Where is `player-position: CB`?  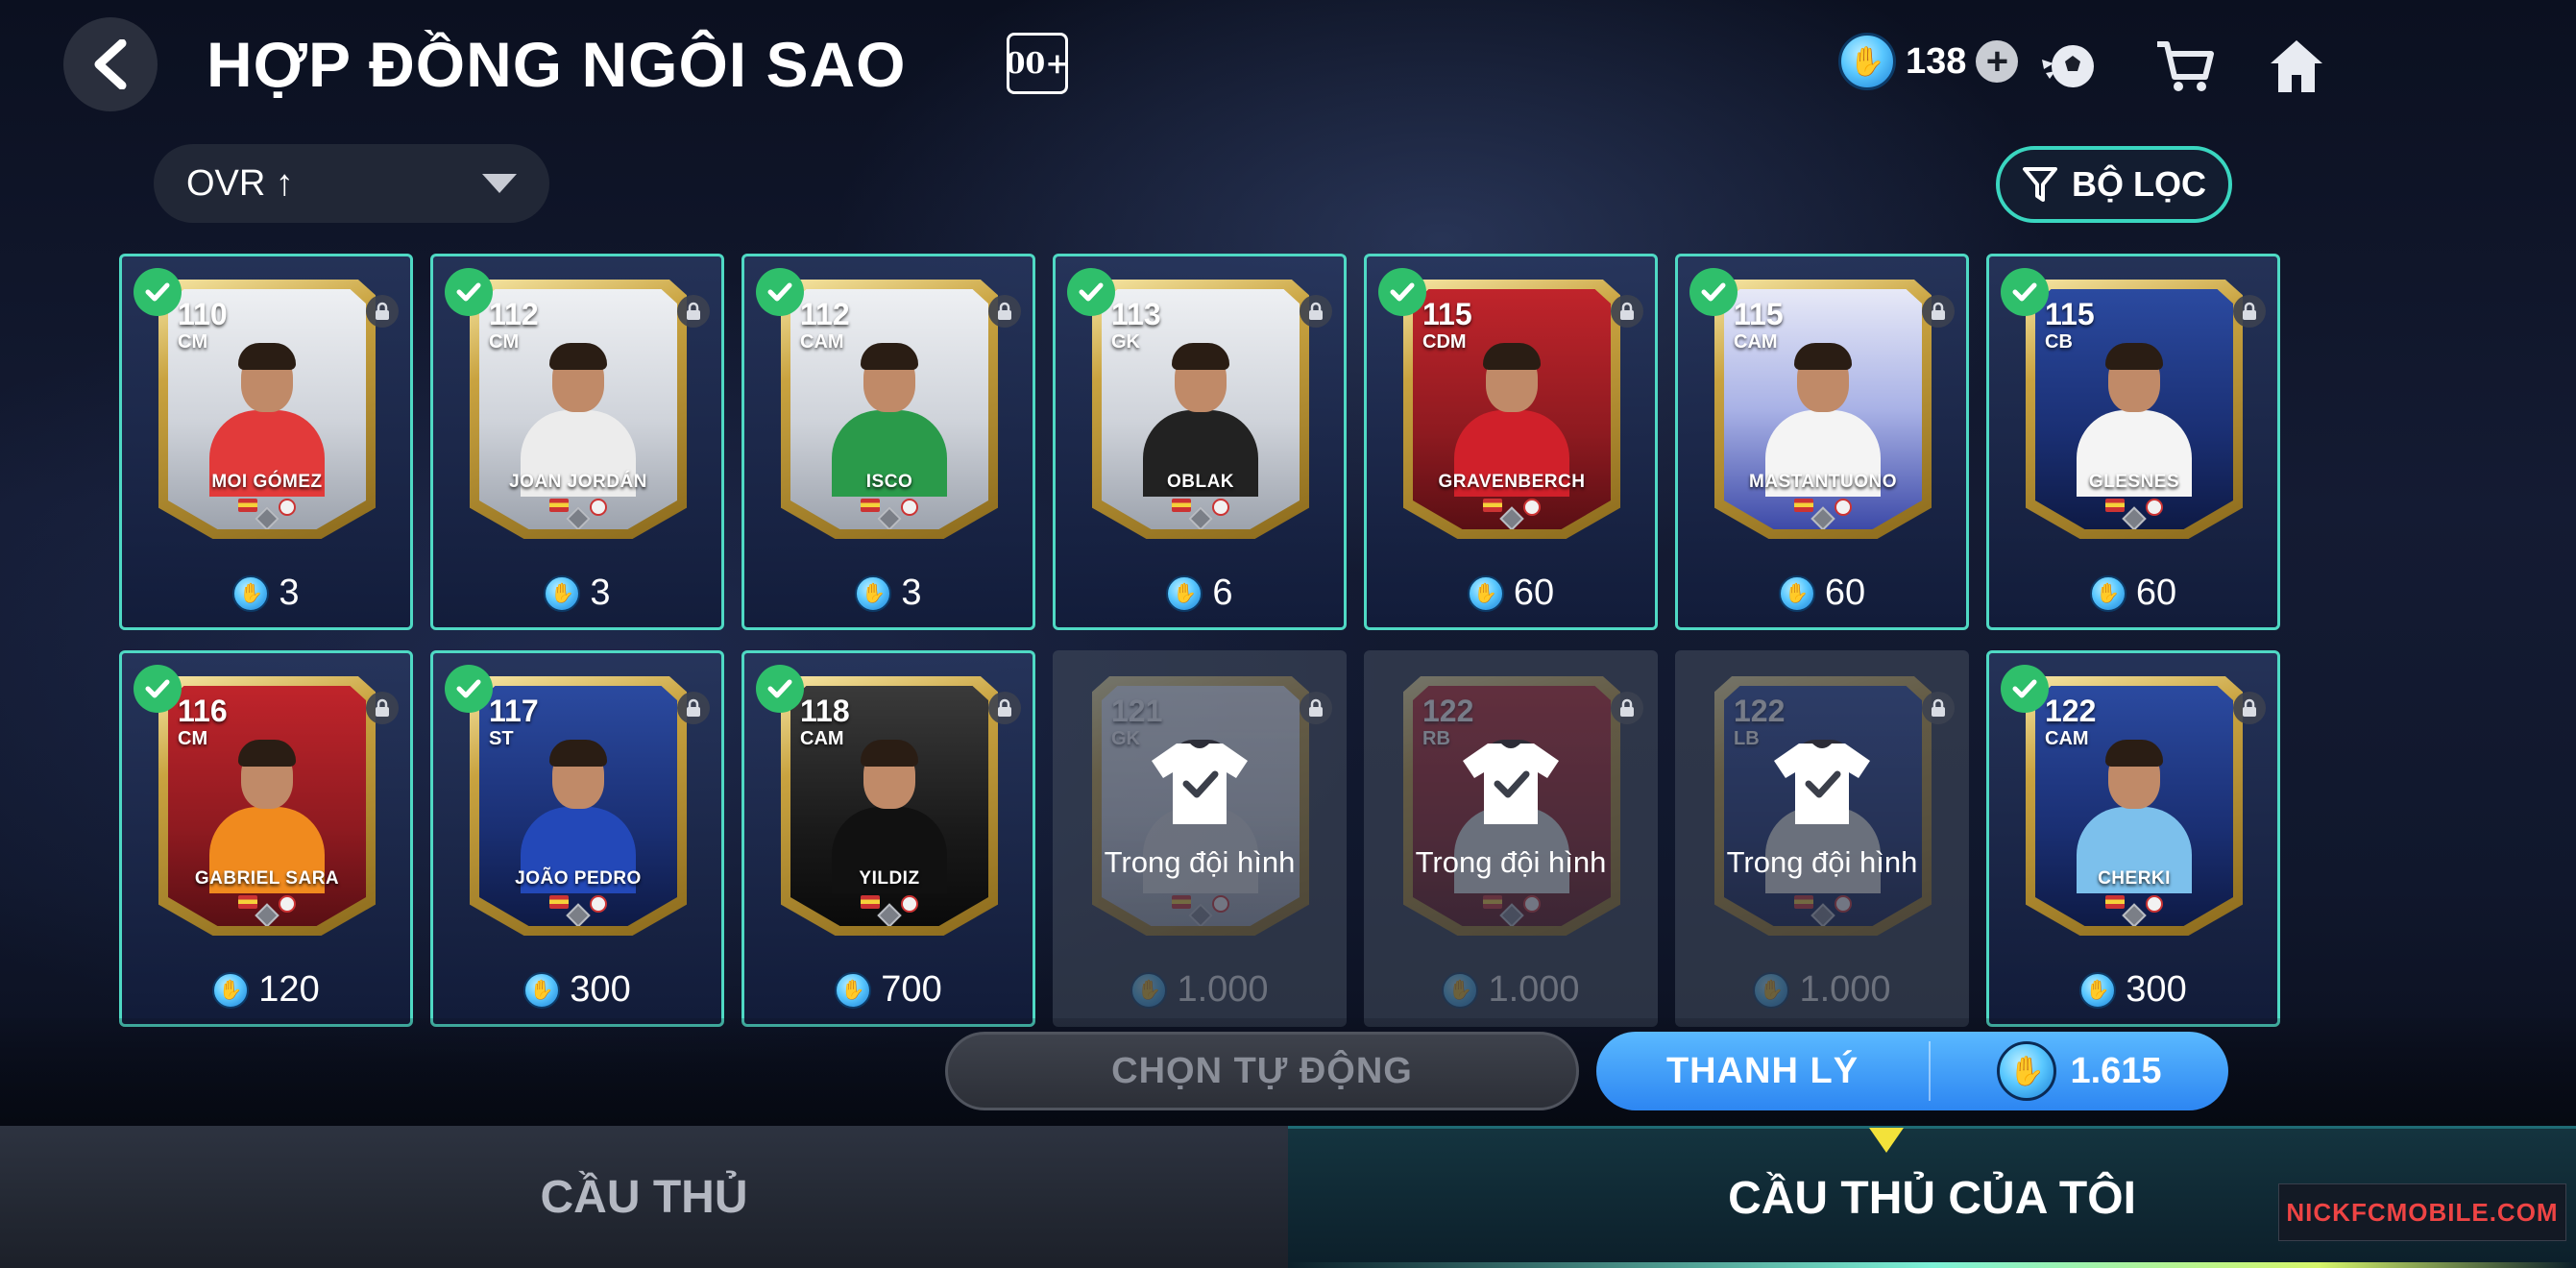
player-position: CB is located at coordinates (2059, 342).